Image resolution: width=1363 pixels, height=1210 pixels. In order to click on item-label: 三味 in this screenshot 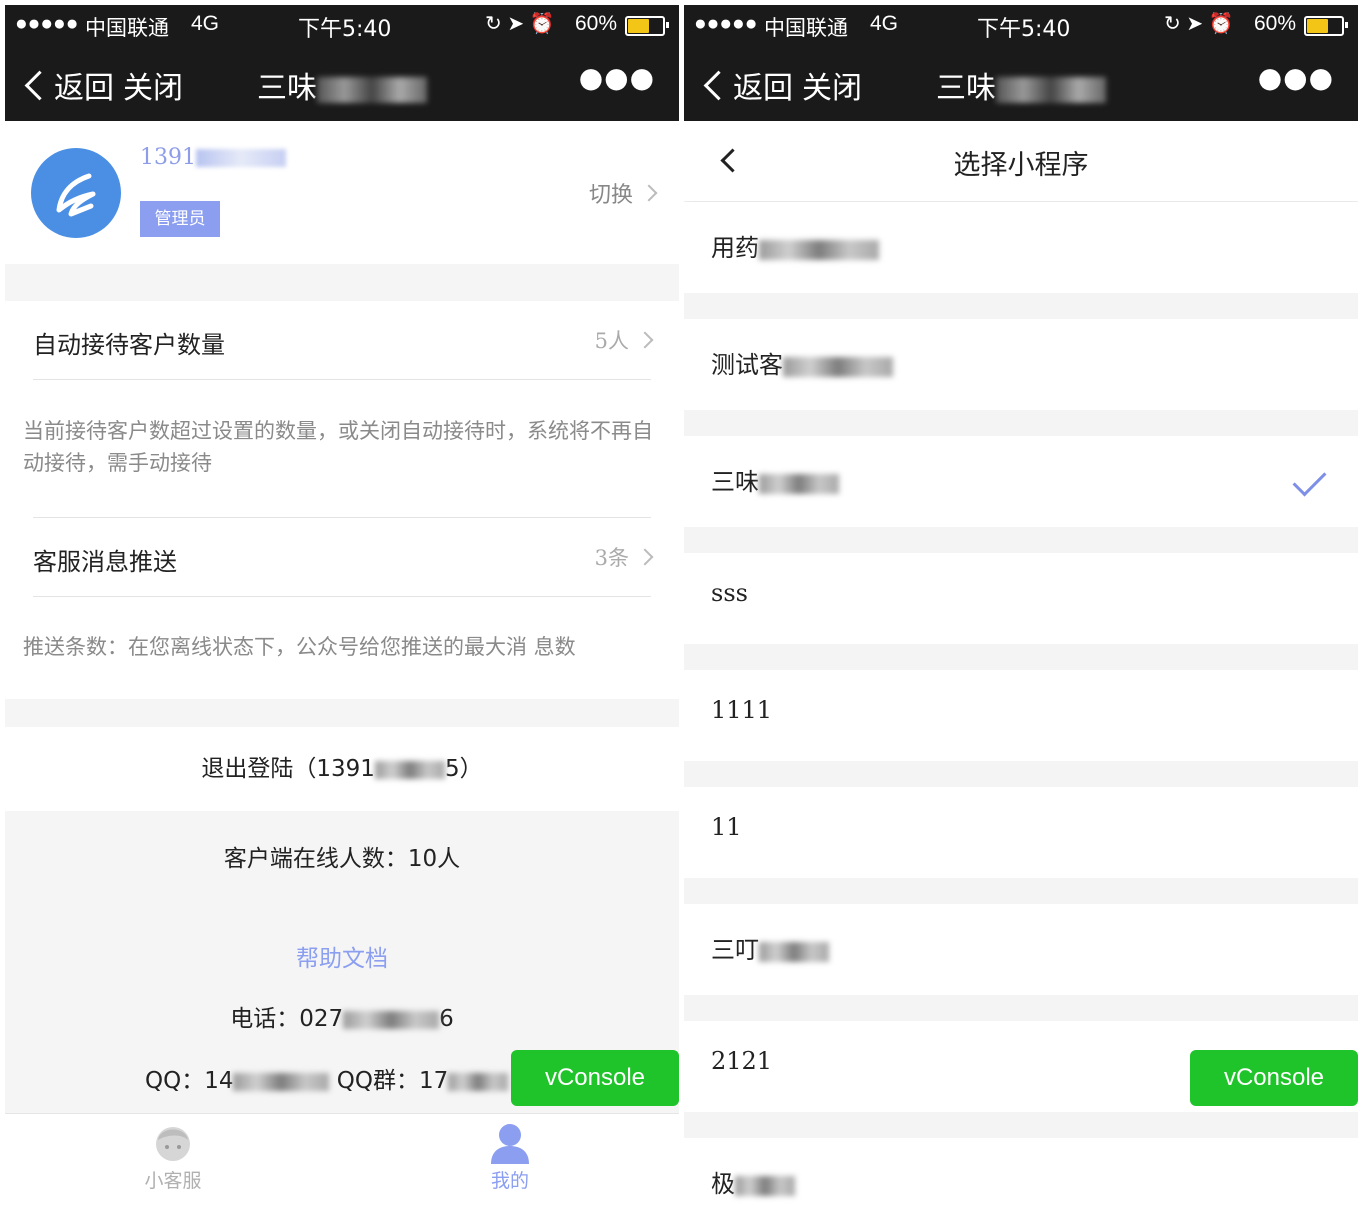, I will do `click(735, 482)`.